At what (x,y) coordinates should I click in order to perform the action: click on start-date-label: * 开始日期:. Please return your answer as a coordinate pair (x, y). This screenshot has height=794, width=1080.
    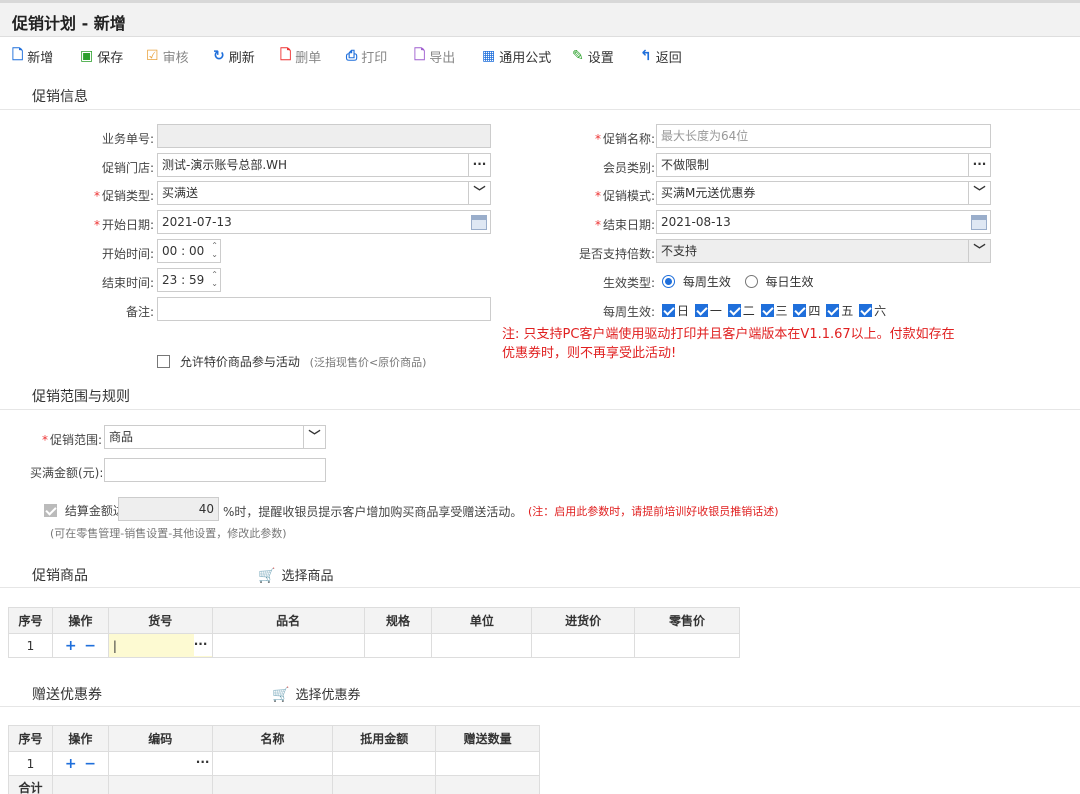
    Looking at the image, I should click on (123, 225).